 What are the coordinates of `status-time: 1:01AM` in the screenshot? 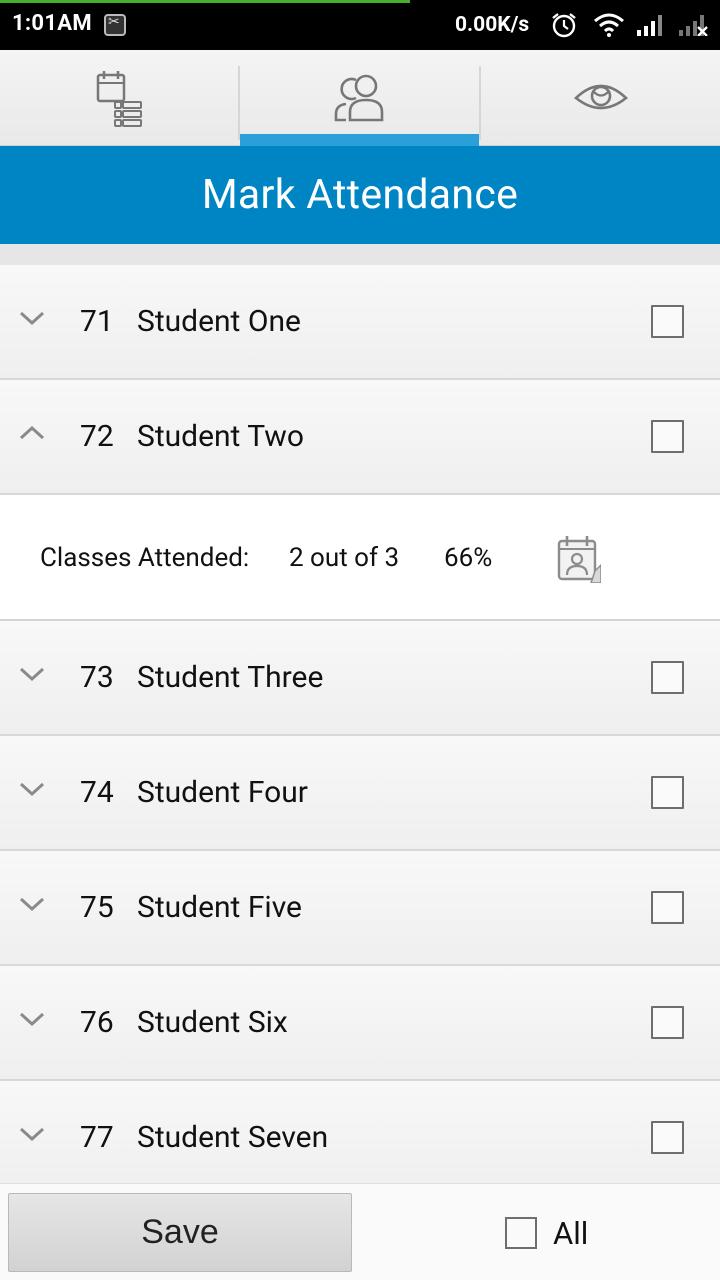 It's located at (52, 23).